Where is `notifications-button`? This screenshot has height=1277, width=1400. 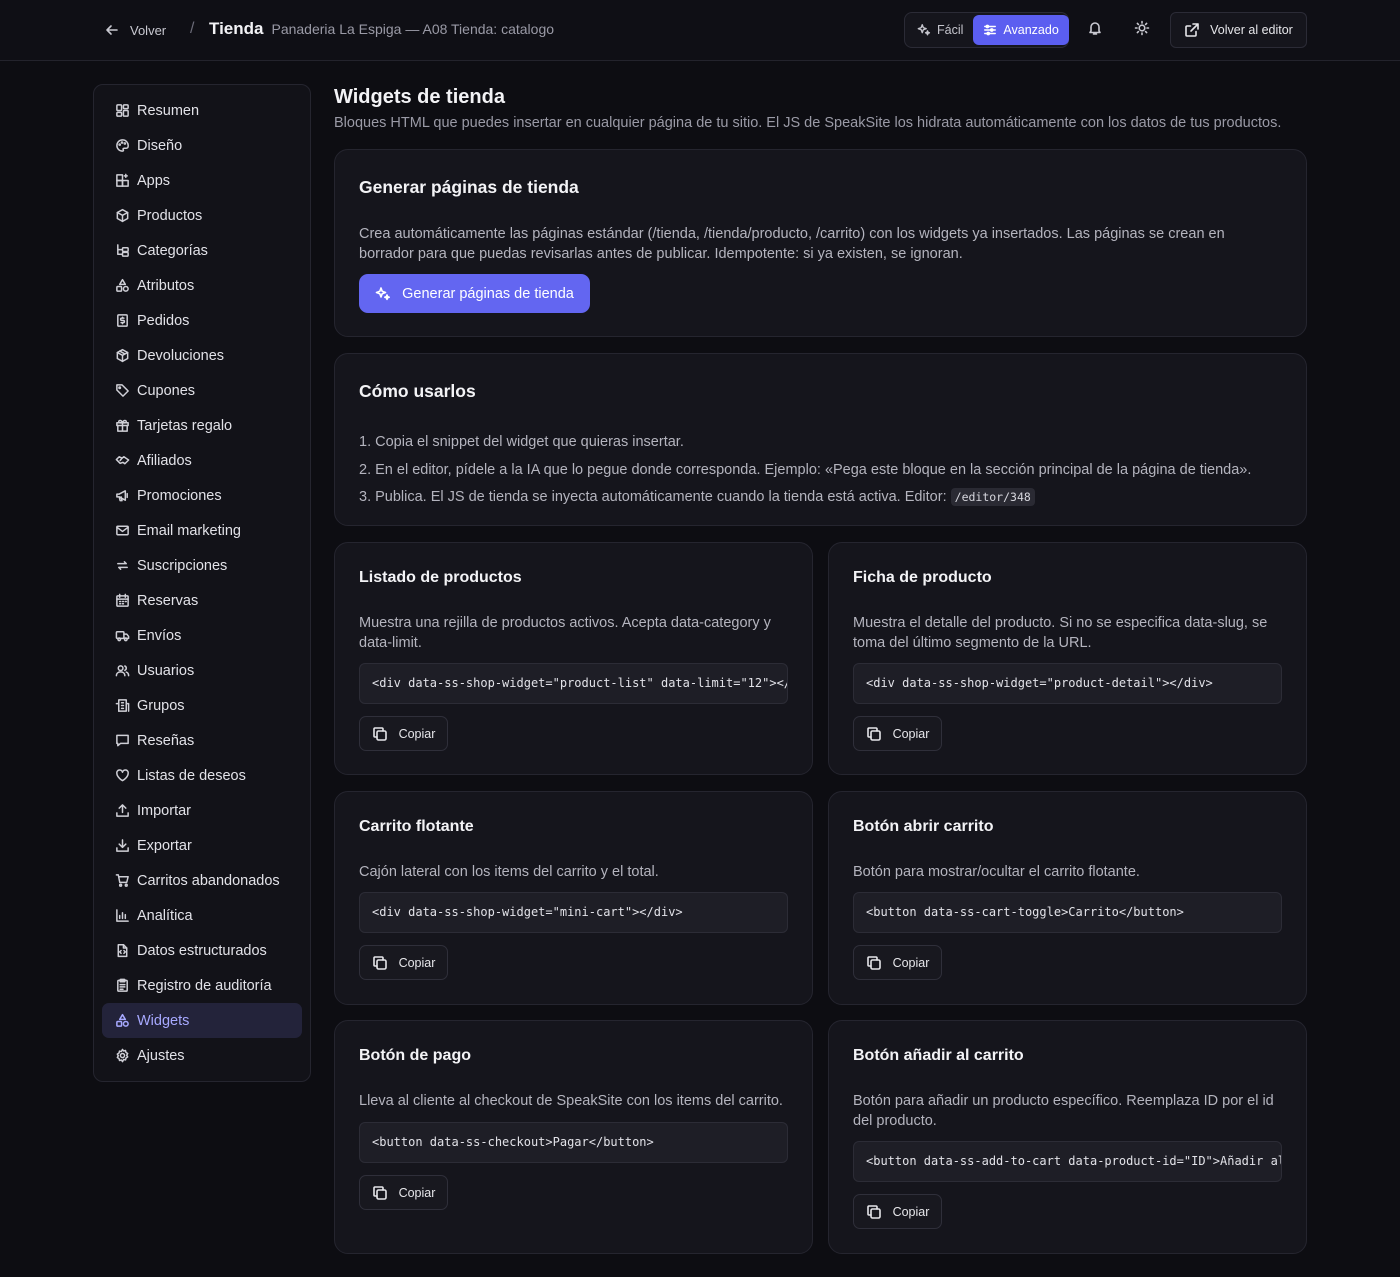
notifications-button is located at coordinates (1097, 30).